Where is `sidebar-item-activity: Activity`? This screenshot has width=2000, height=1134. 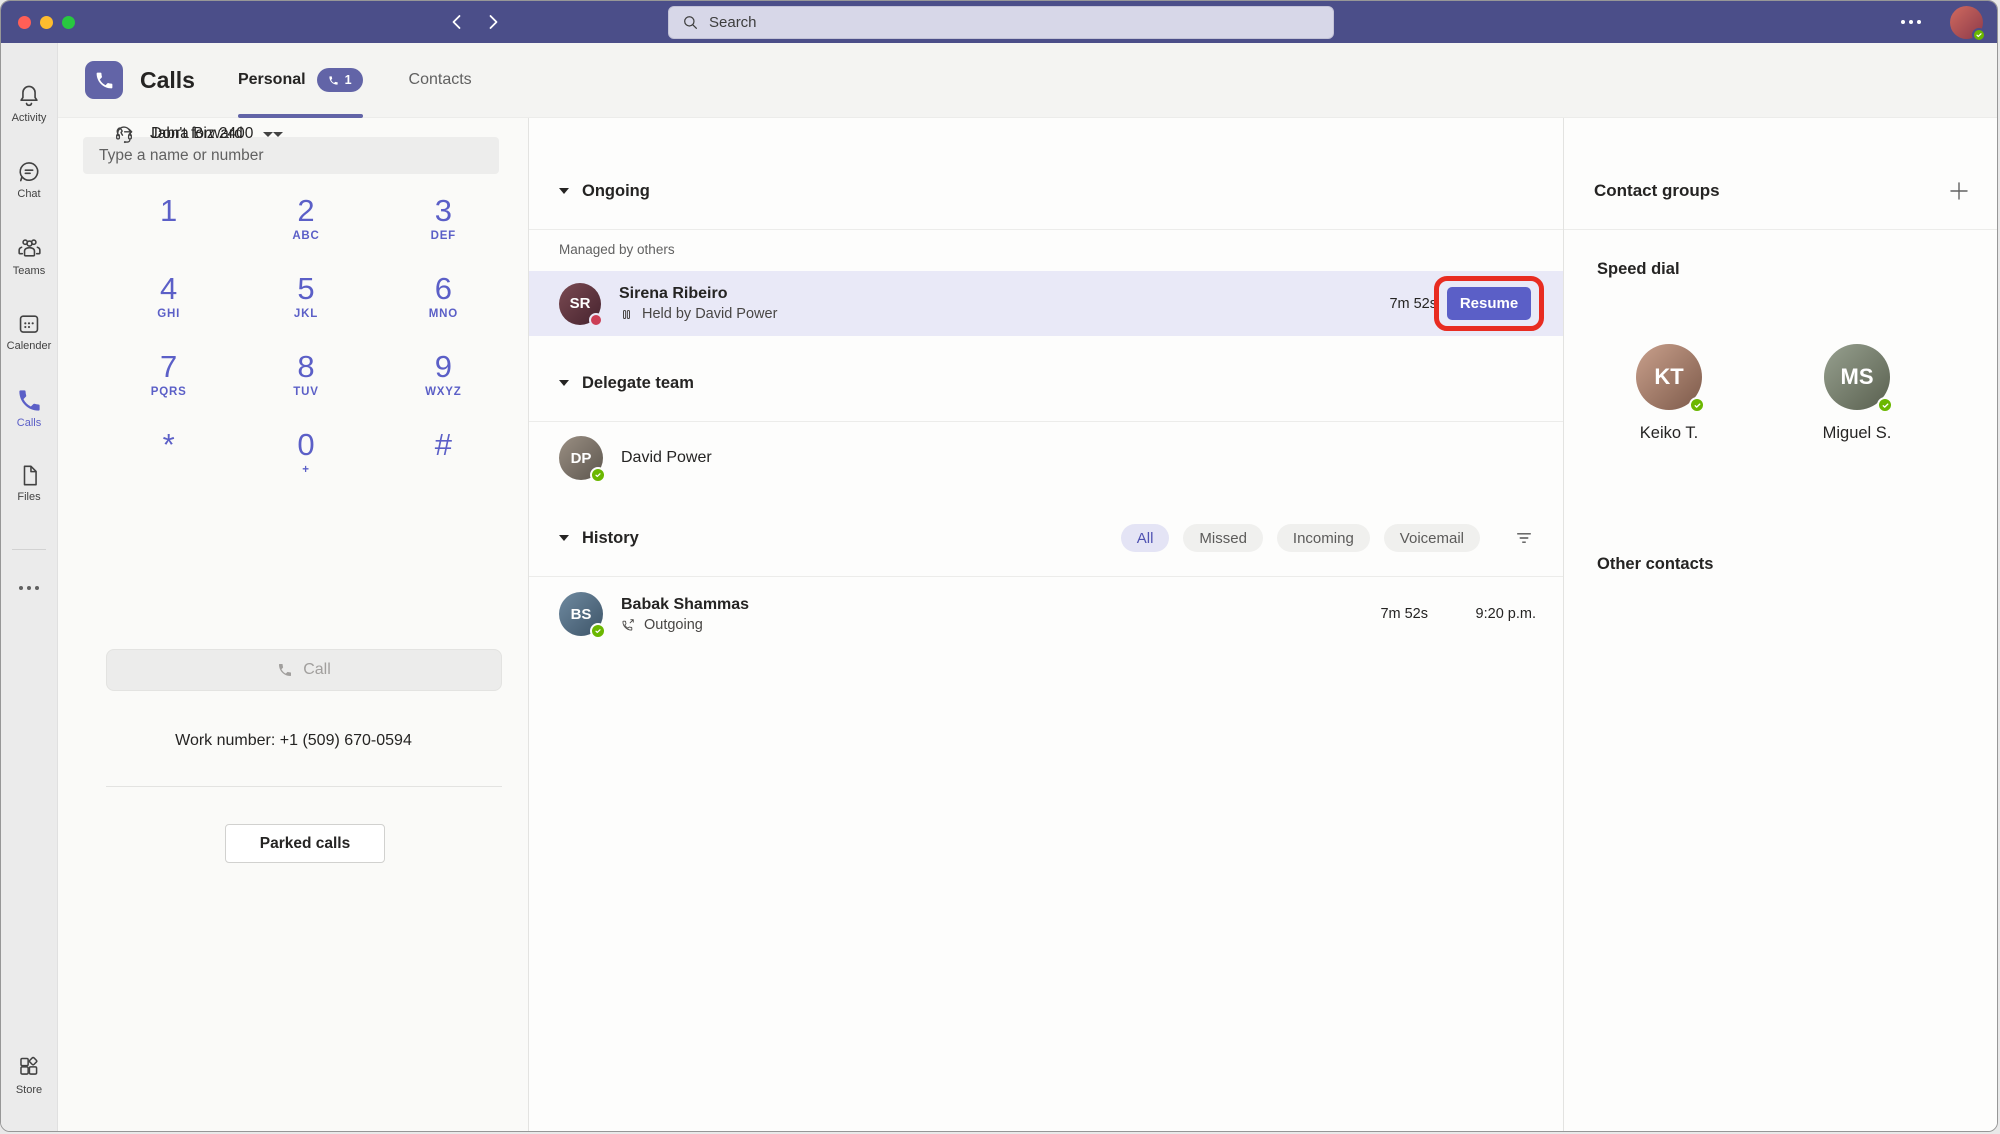
sidebar-item-activity: Activity is located at coordinates (29, 121).